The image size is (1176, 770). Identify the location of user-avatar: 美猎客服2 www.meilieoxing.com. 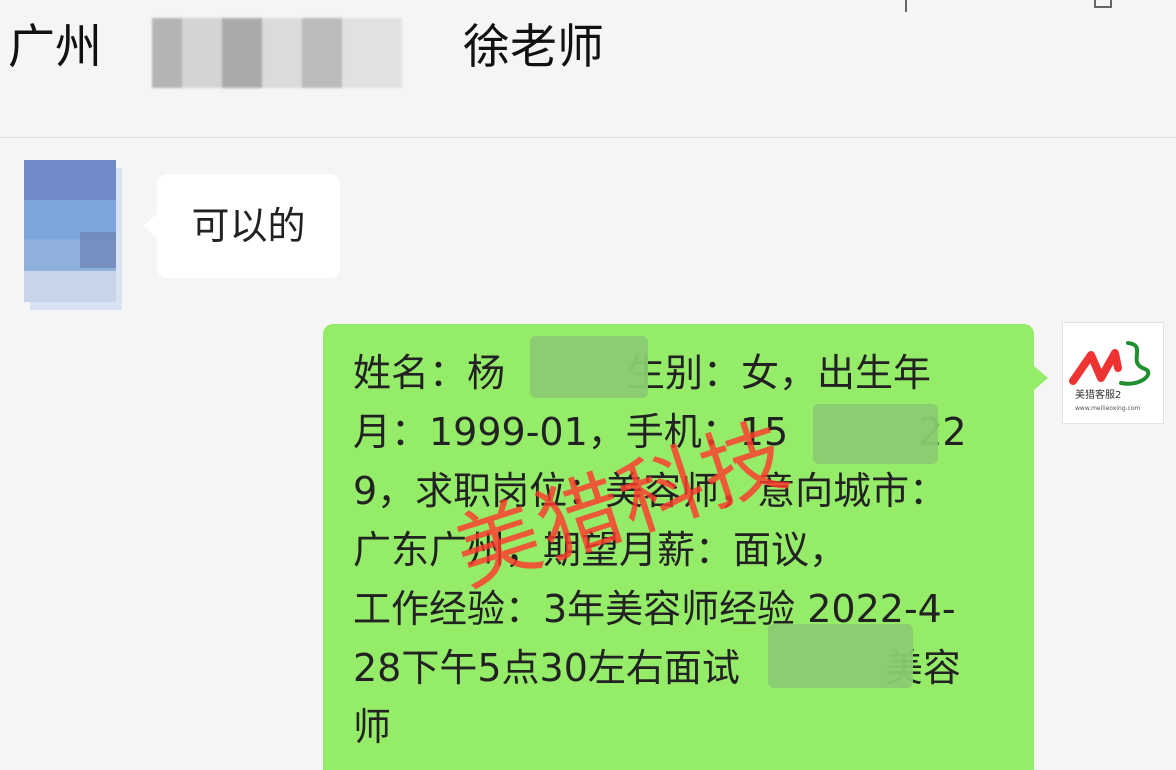
(1113, 373).